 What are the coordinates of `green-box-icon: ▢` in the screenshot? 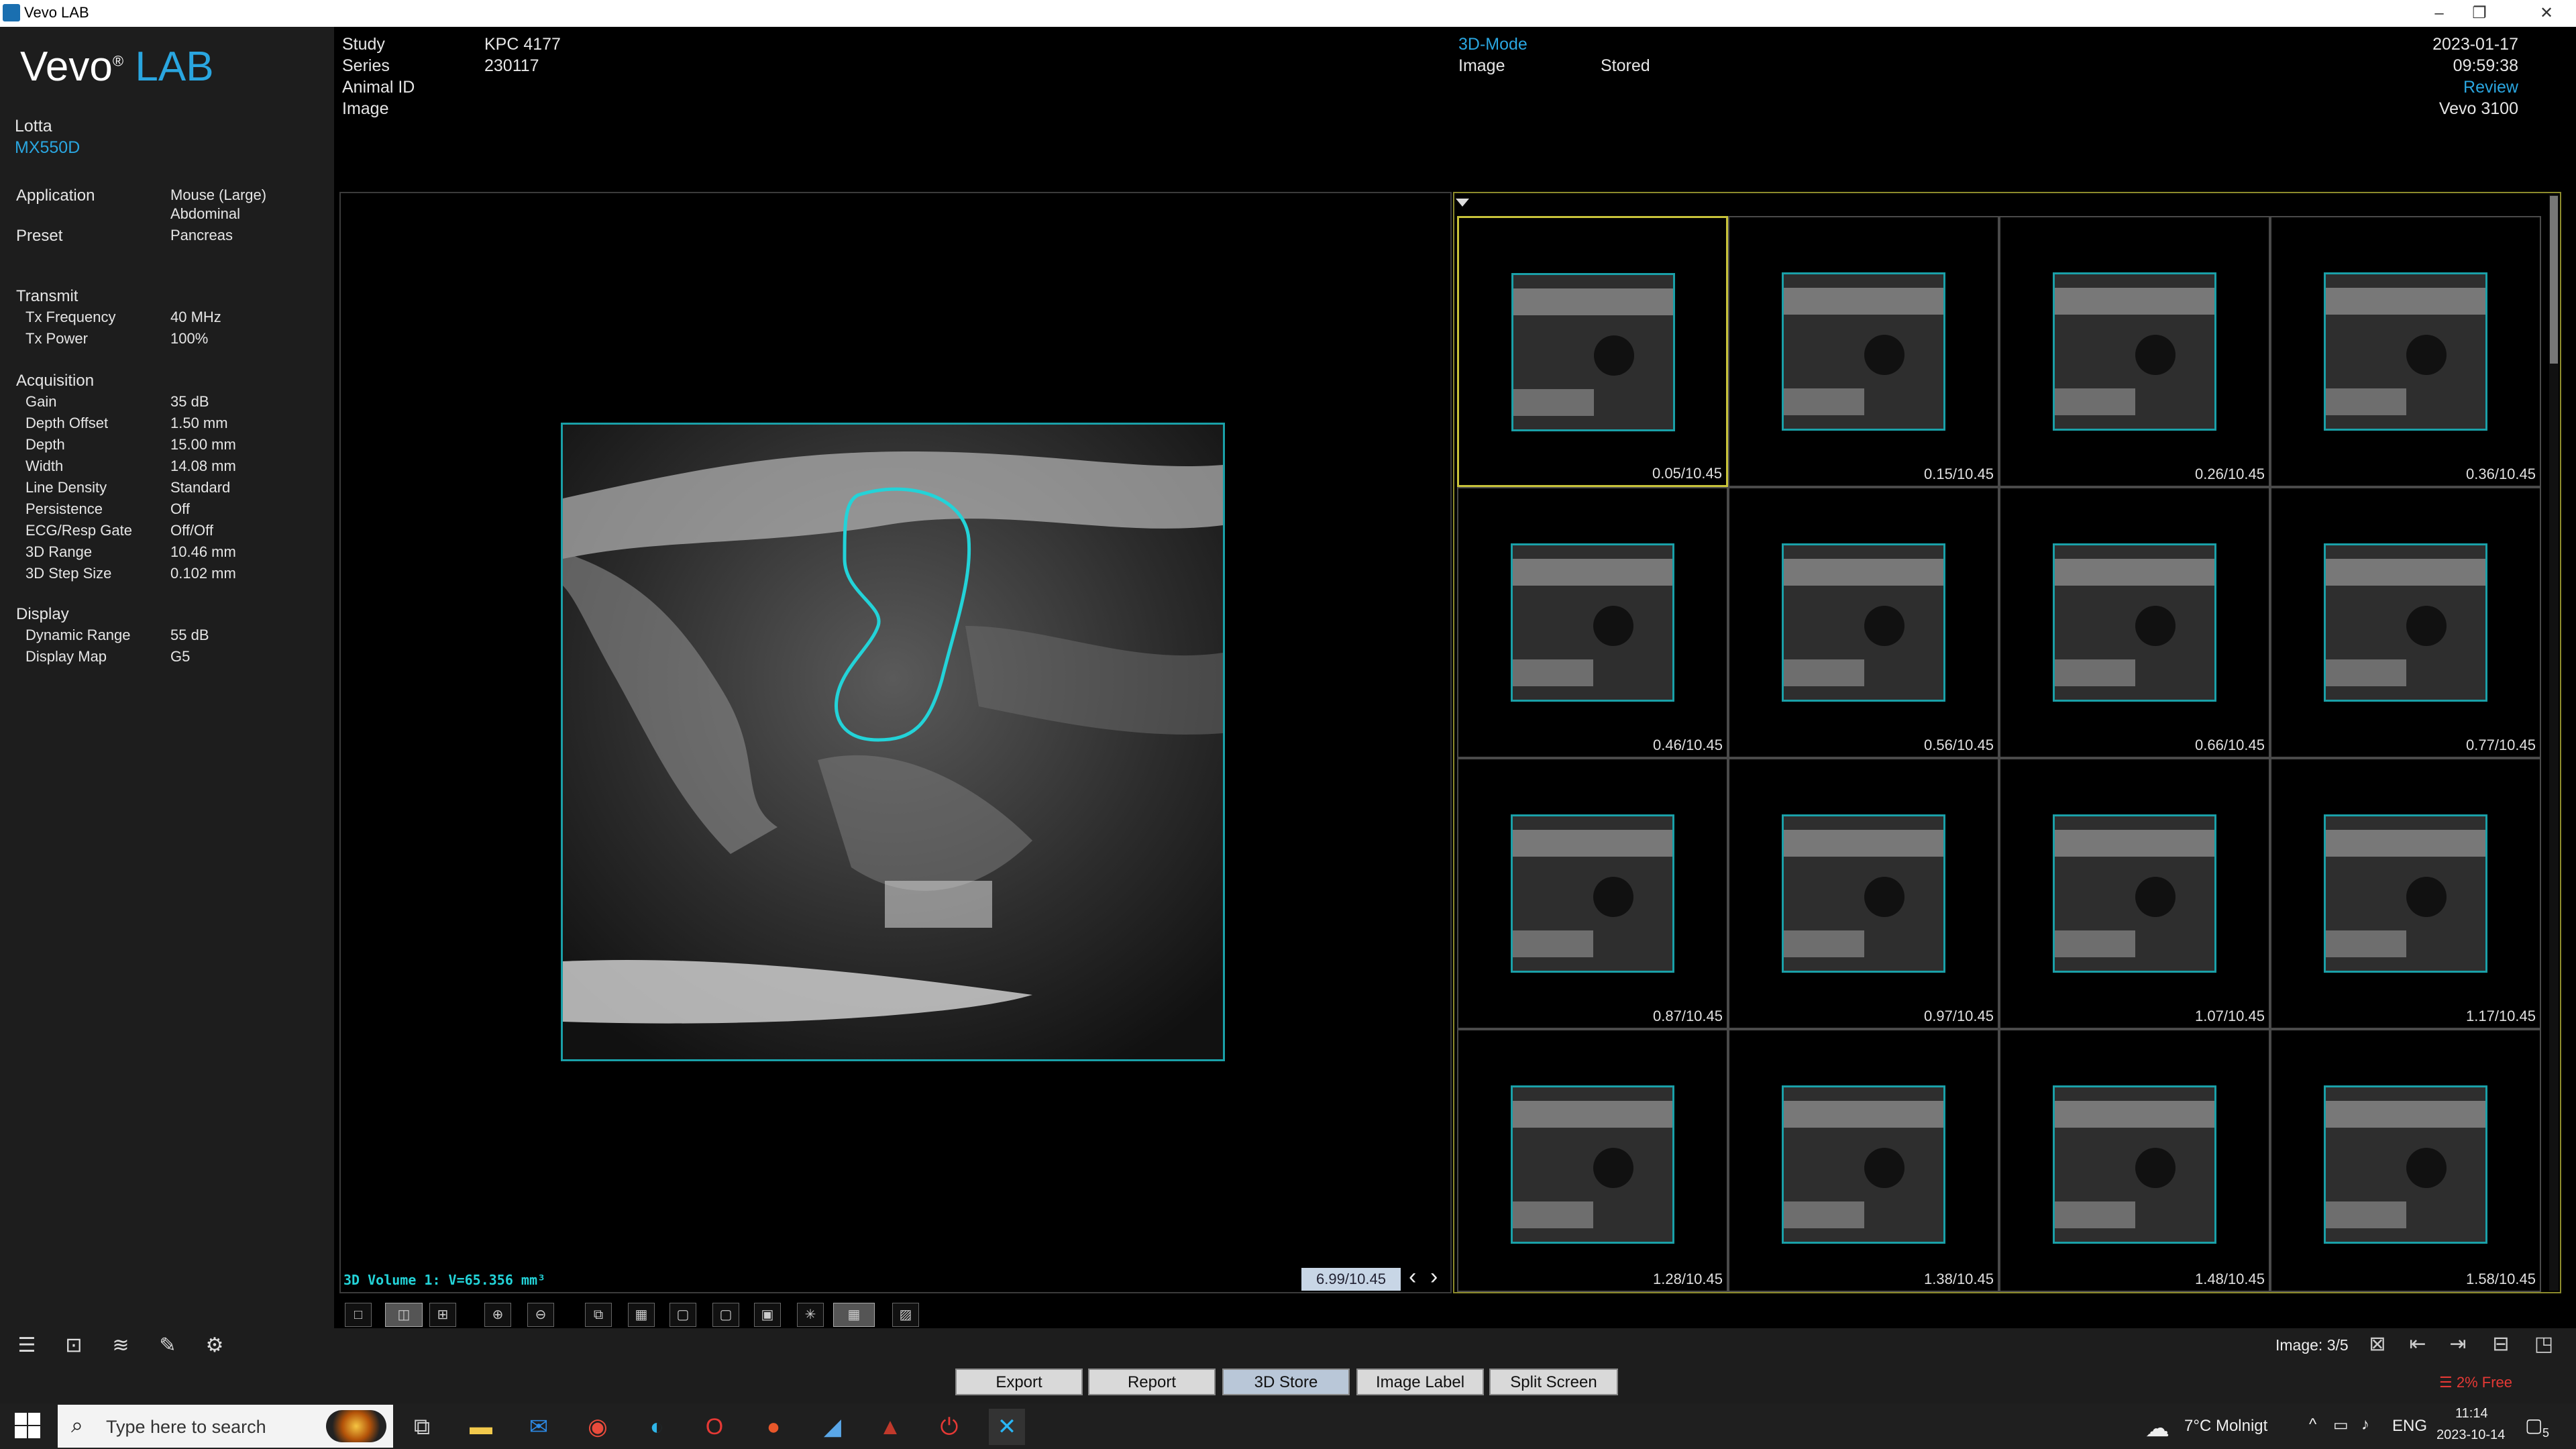 It's located at (682, 1315).